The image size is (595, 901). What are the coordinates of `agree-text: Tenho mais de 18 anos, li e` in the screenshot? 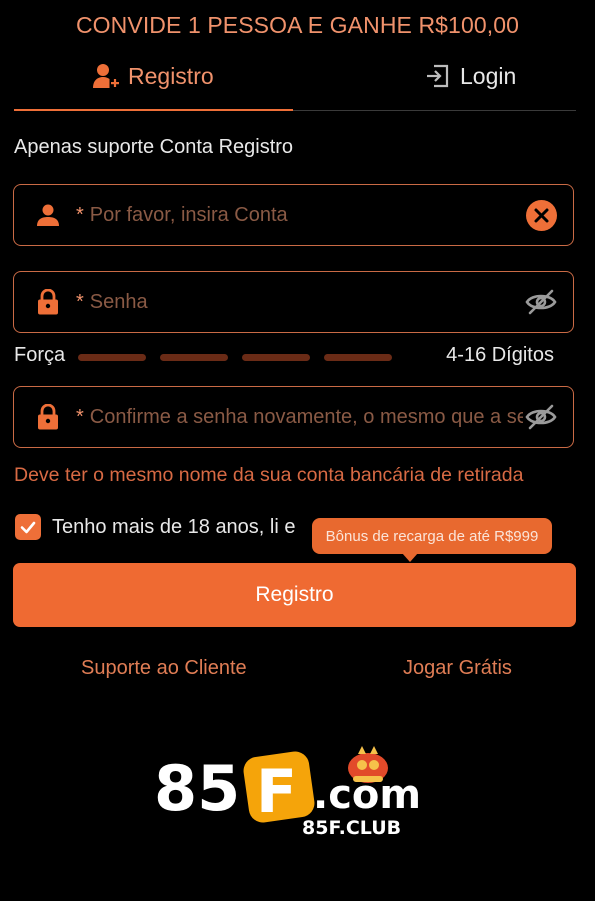 It's located at (174, 526).